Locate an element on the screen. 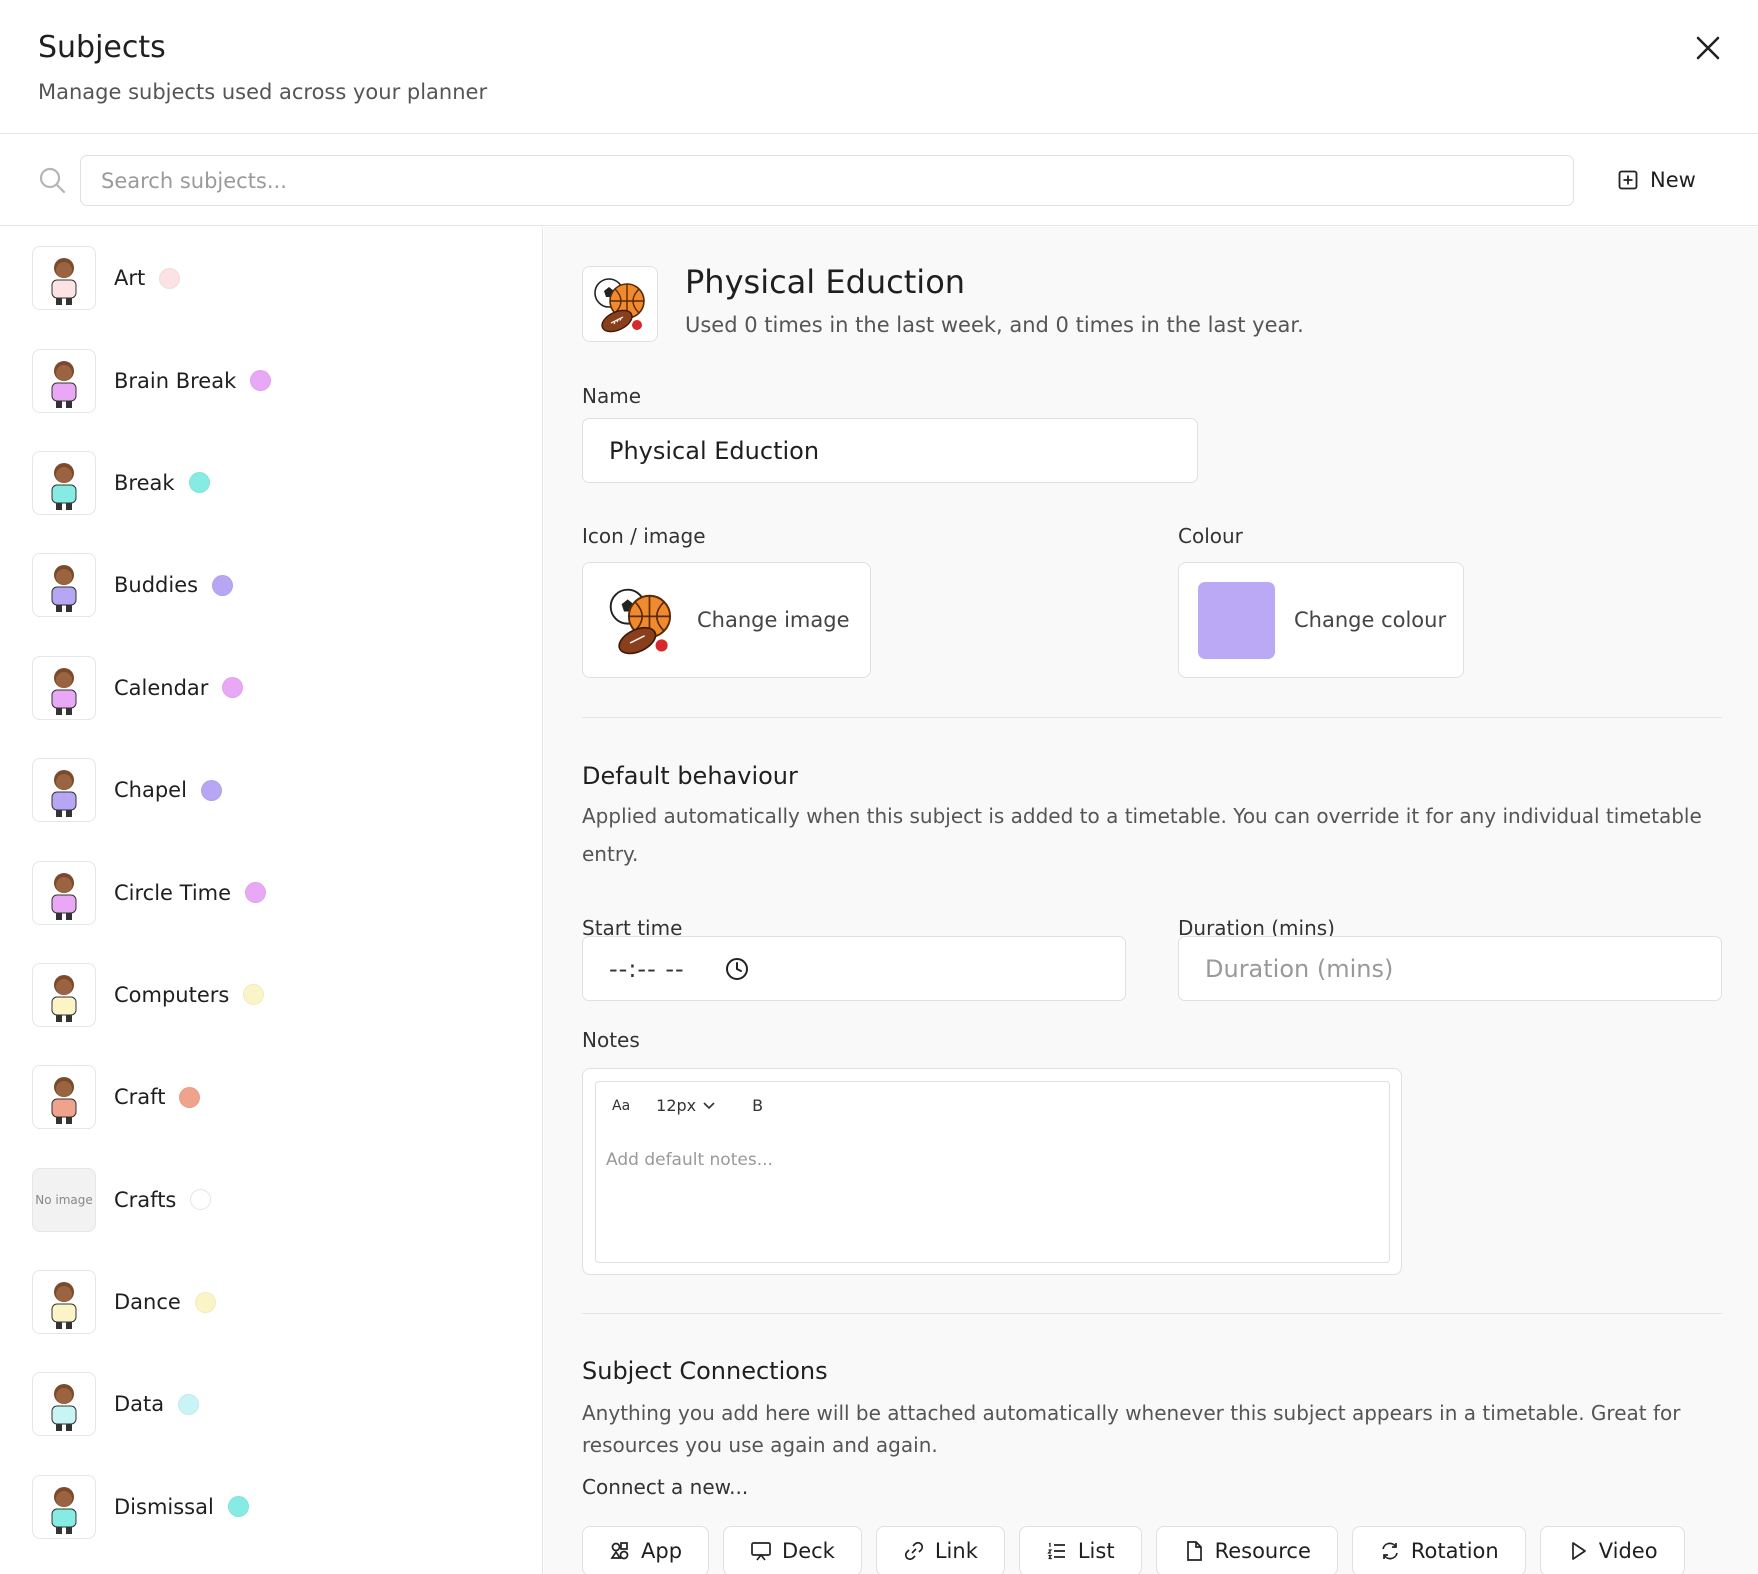  subject-name: Dance is located at coordinates (147, 1302).